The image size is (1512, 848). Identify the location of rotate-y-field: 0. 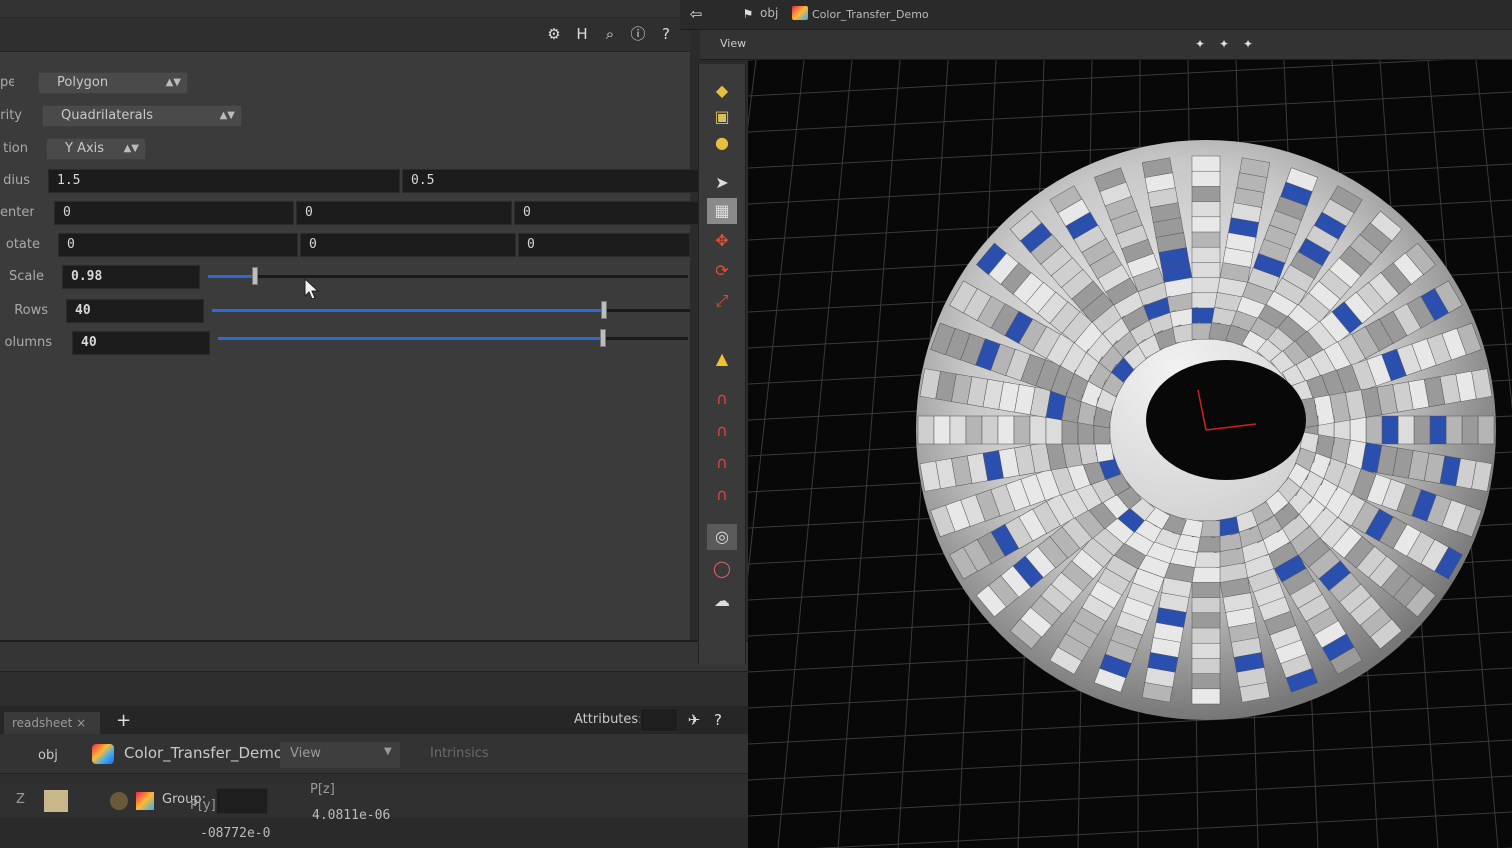
(408, 245).